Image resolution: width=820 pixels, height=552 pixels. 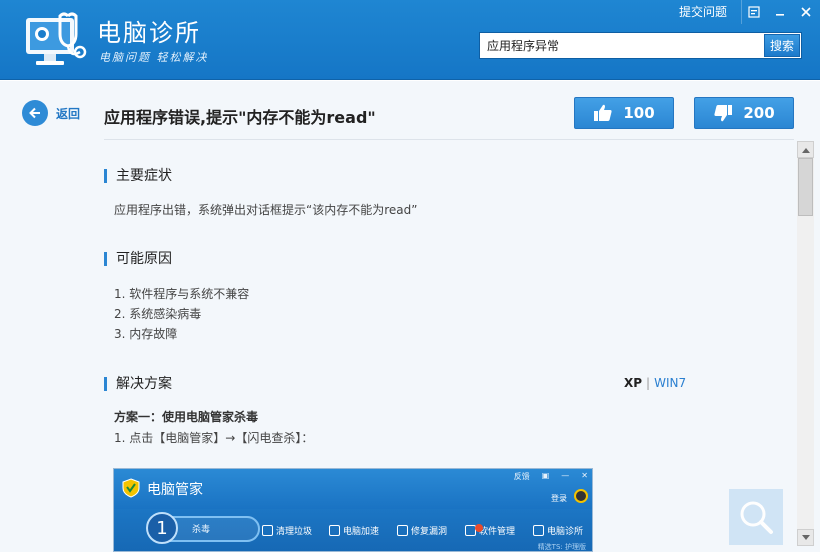 I want to click on os-tags: XP | WIN7, so click(x=655, y=383).